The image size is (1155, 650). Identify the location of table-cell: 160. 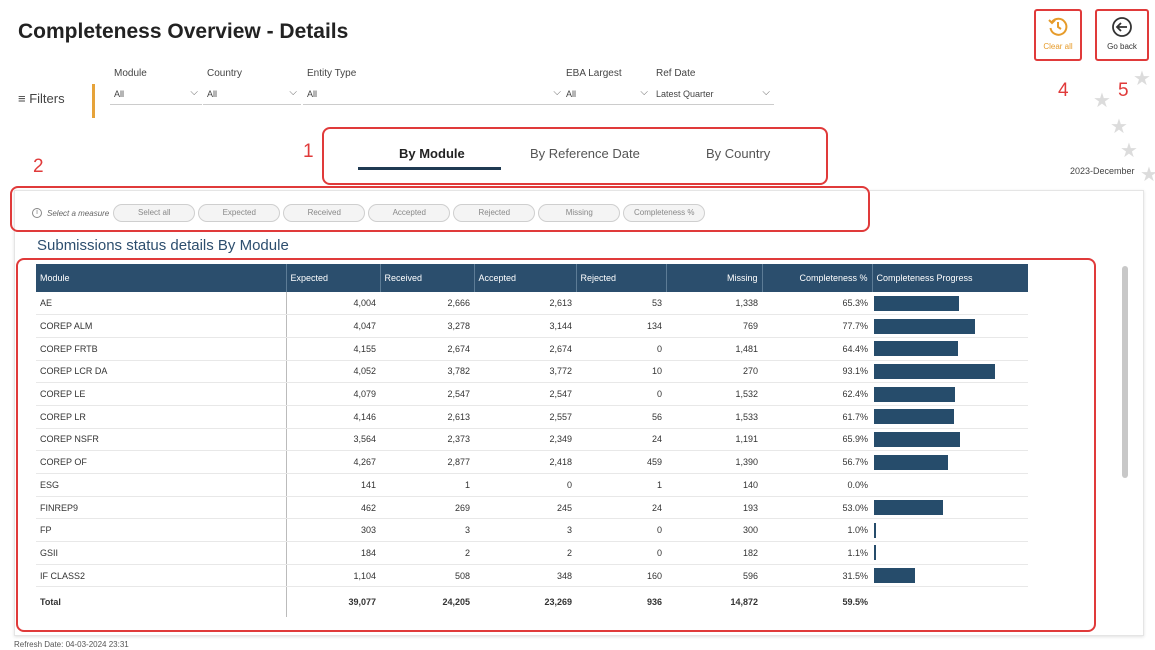
(621, 576).